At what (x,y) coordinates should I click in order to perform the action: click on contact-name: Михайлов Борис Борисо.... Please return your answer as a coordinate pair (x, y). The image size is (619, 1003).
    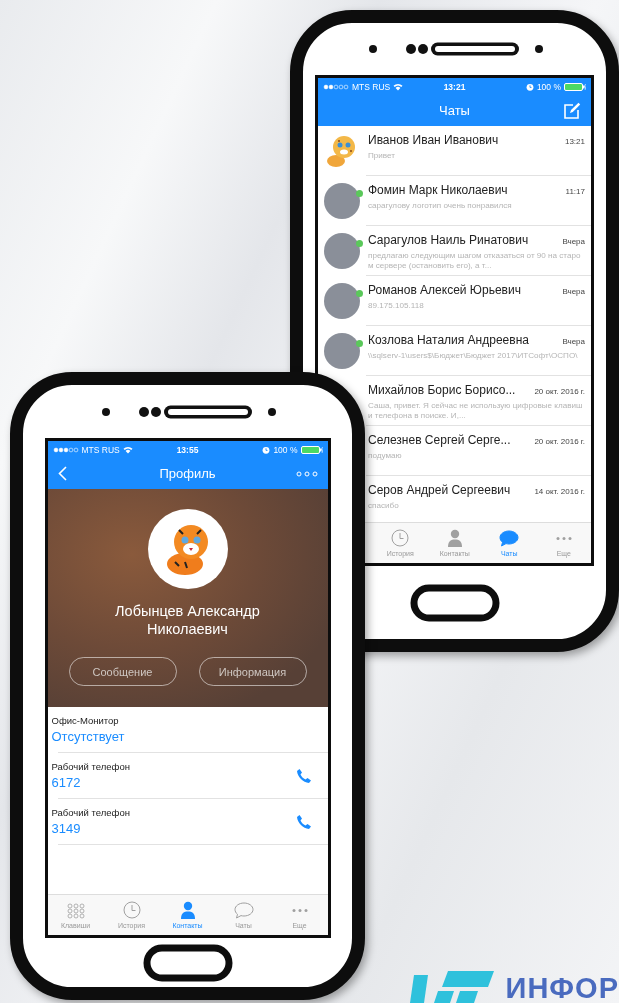
    Looking at the image, I should click on (442, 390).